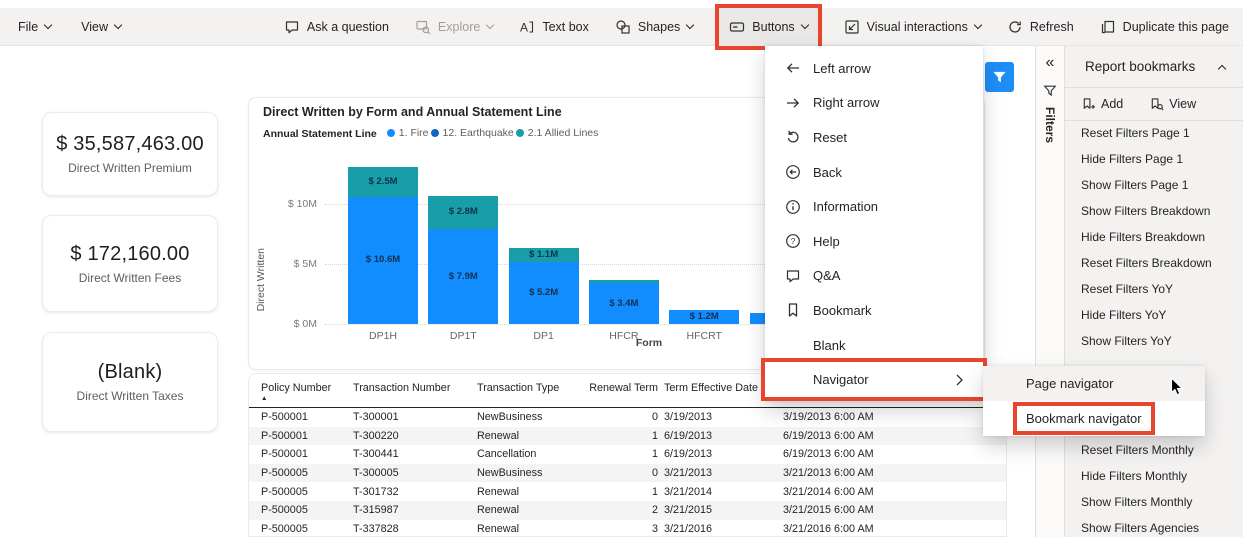  Describe the element at coordinates (1172, 104) in the screenshot. I see `view-bookmarks-button: View` at that location.